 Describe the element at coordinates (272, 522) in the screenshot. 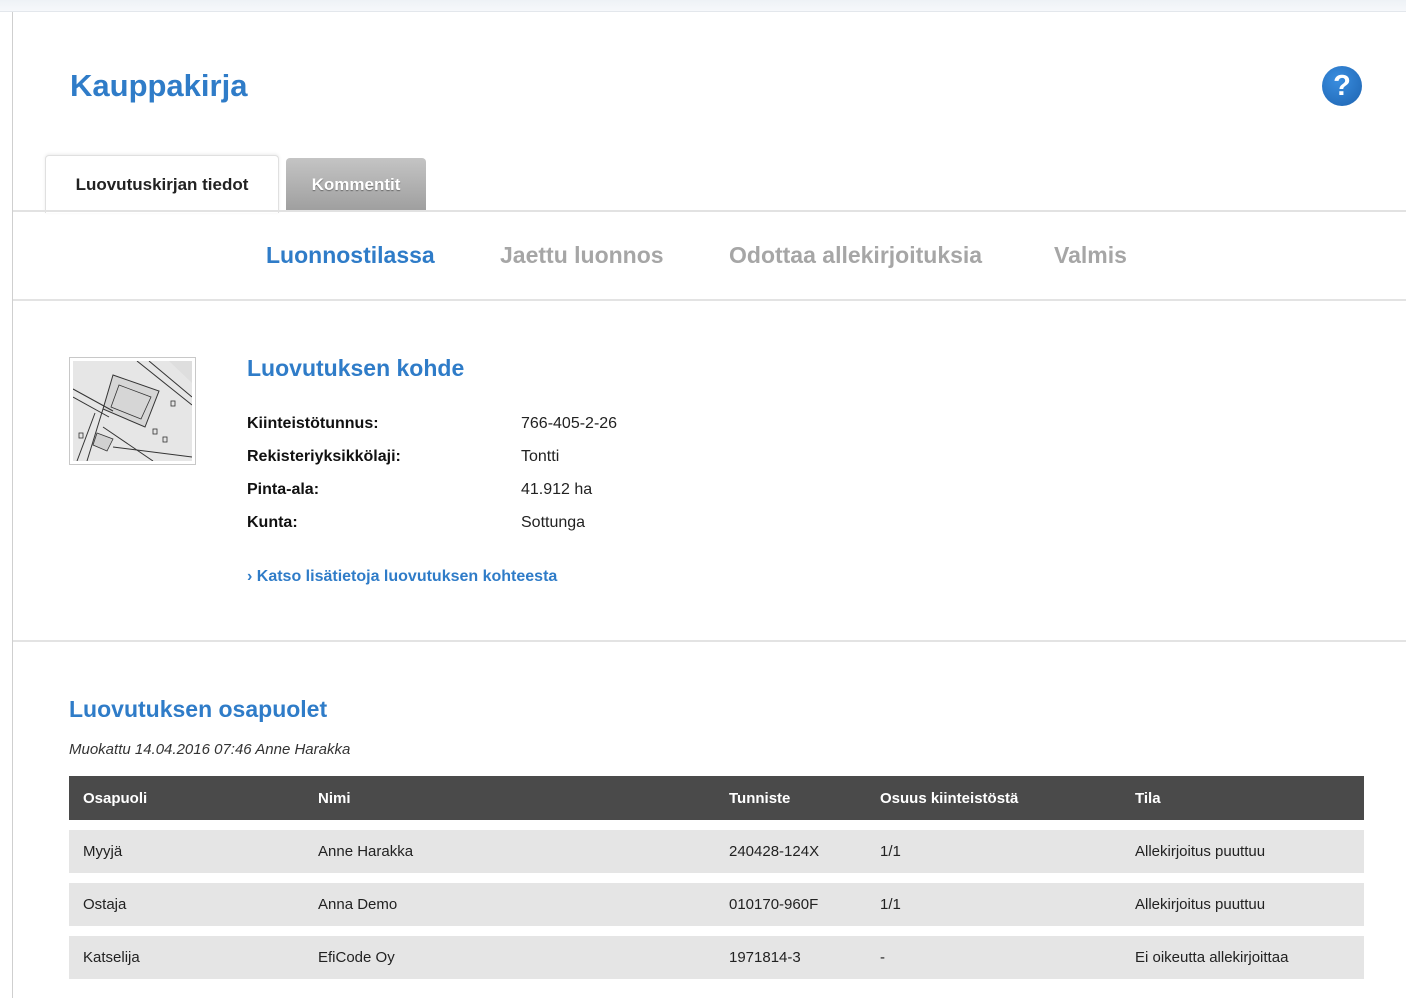

I see `property-label: Kunta:` at that location.